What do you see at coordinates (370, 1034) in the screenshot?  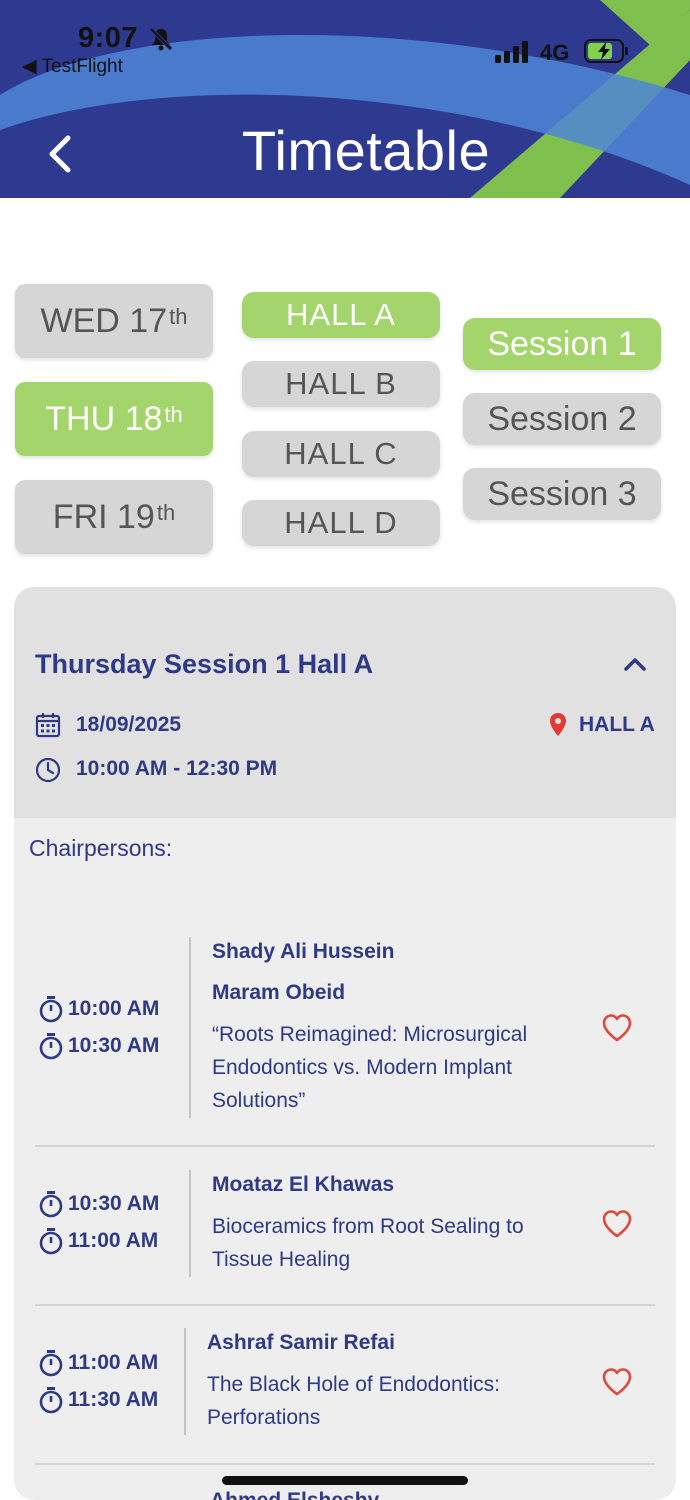 I see `talk-title-line: “Roots Reimagined: Microsurgical` at bounding box center [370, 1034].